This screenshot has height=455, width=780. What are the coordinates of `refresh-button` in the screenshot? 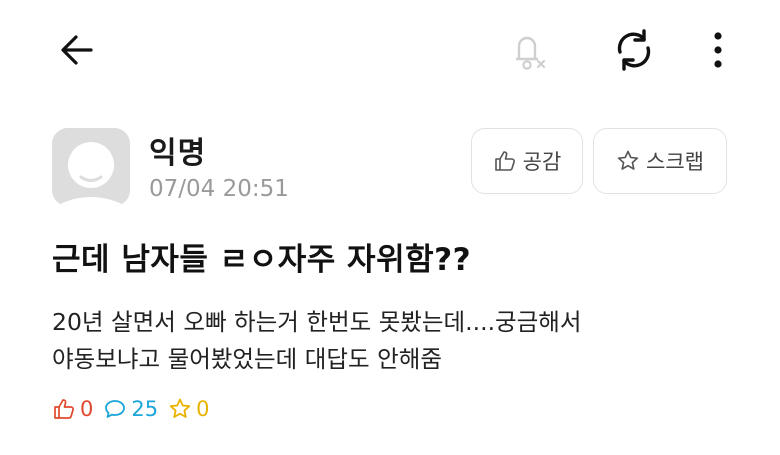 It's located at (634, 50).